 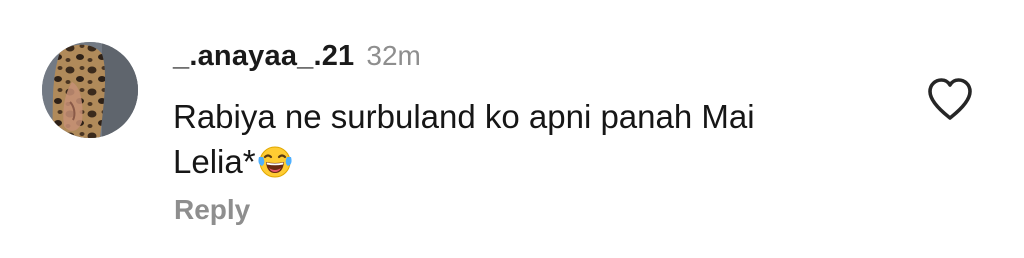 I want to click on heart-outline-icon, so click(x=950, y=99).